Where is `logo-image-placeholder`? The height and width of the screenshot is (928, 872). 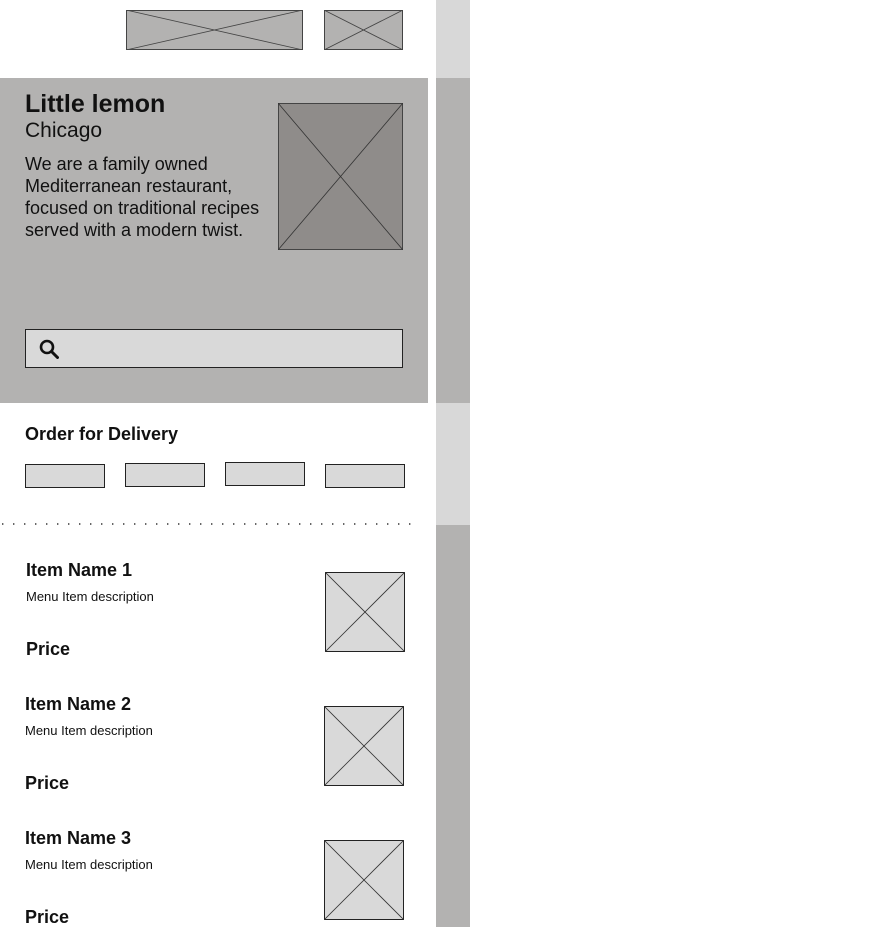 logo-image-placeholder is located at coordinates (214, 30).